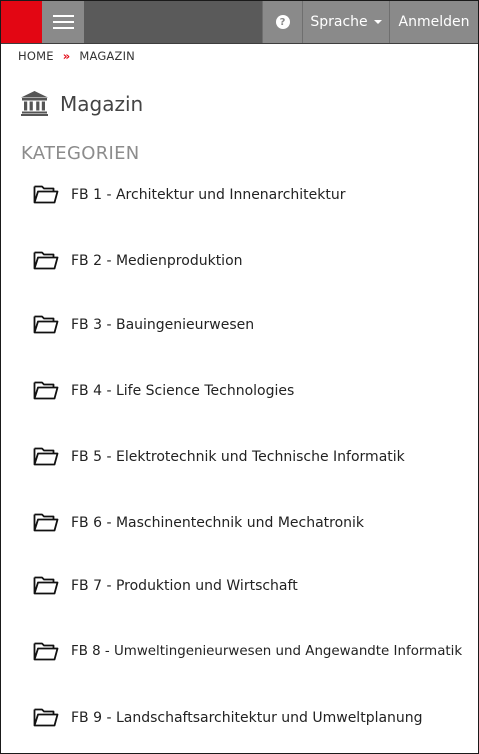  Describe the element at coordinates (239, 22) in the screenshot. I see `top-navbar: ? Sprache Anmelden` at that location.